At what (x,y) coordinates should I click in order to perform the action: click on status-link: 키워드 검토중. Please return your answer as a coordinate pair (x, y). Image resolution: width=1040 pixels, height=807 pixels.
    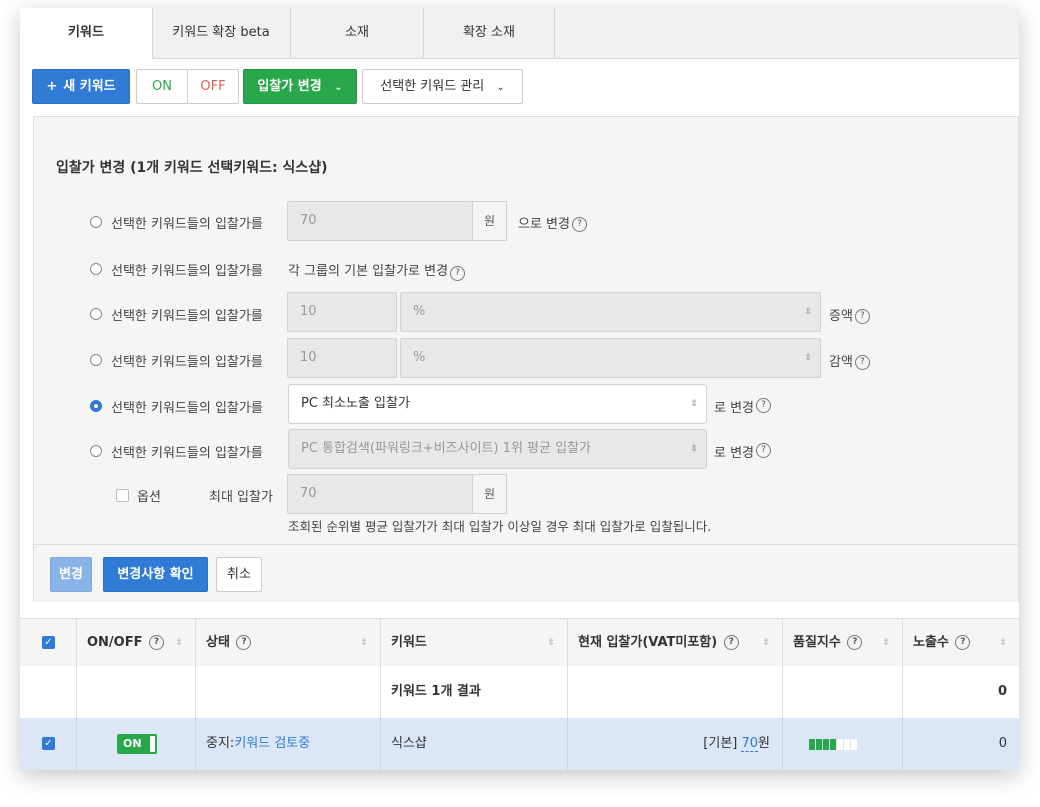
    Looking at the image, I should click on (272, 743).